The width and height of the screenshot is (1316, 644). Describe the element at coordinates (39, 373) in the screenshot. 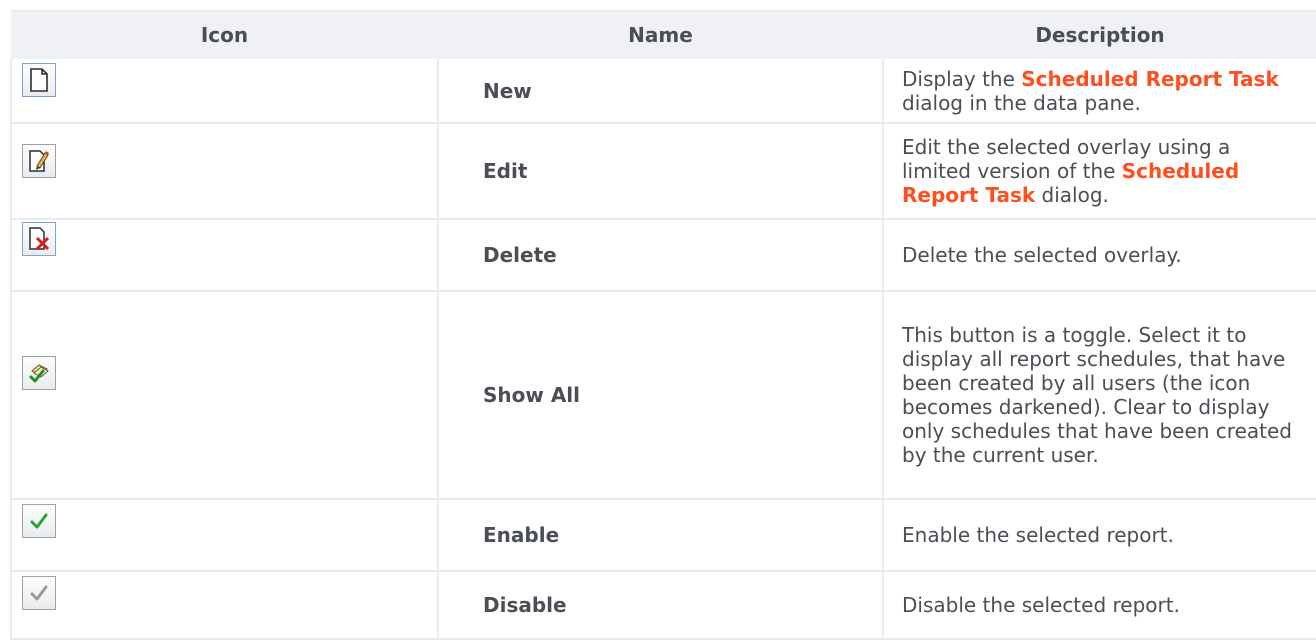

I see `show-all-icon` at that location.